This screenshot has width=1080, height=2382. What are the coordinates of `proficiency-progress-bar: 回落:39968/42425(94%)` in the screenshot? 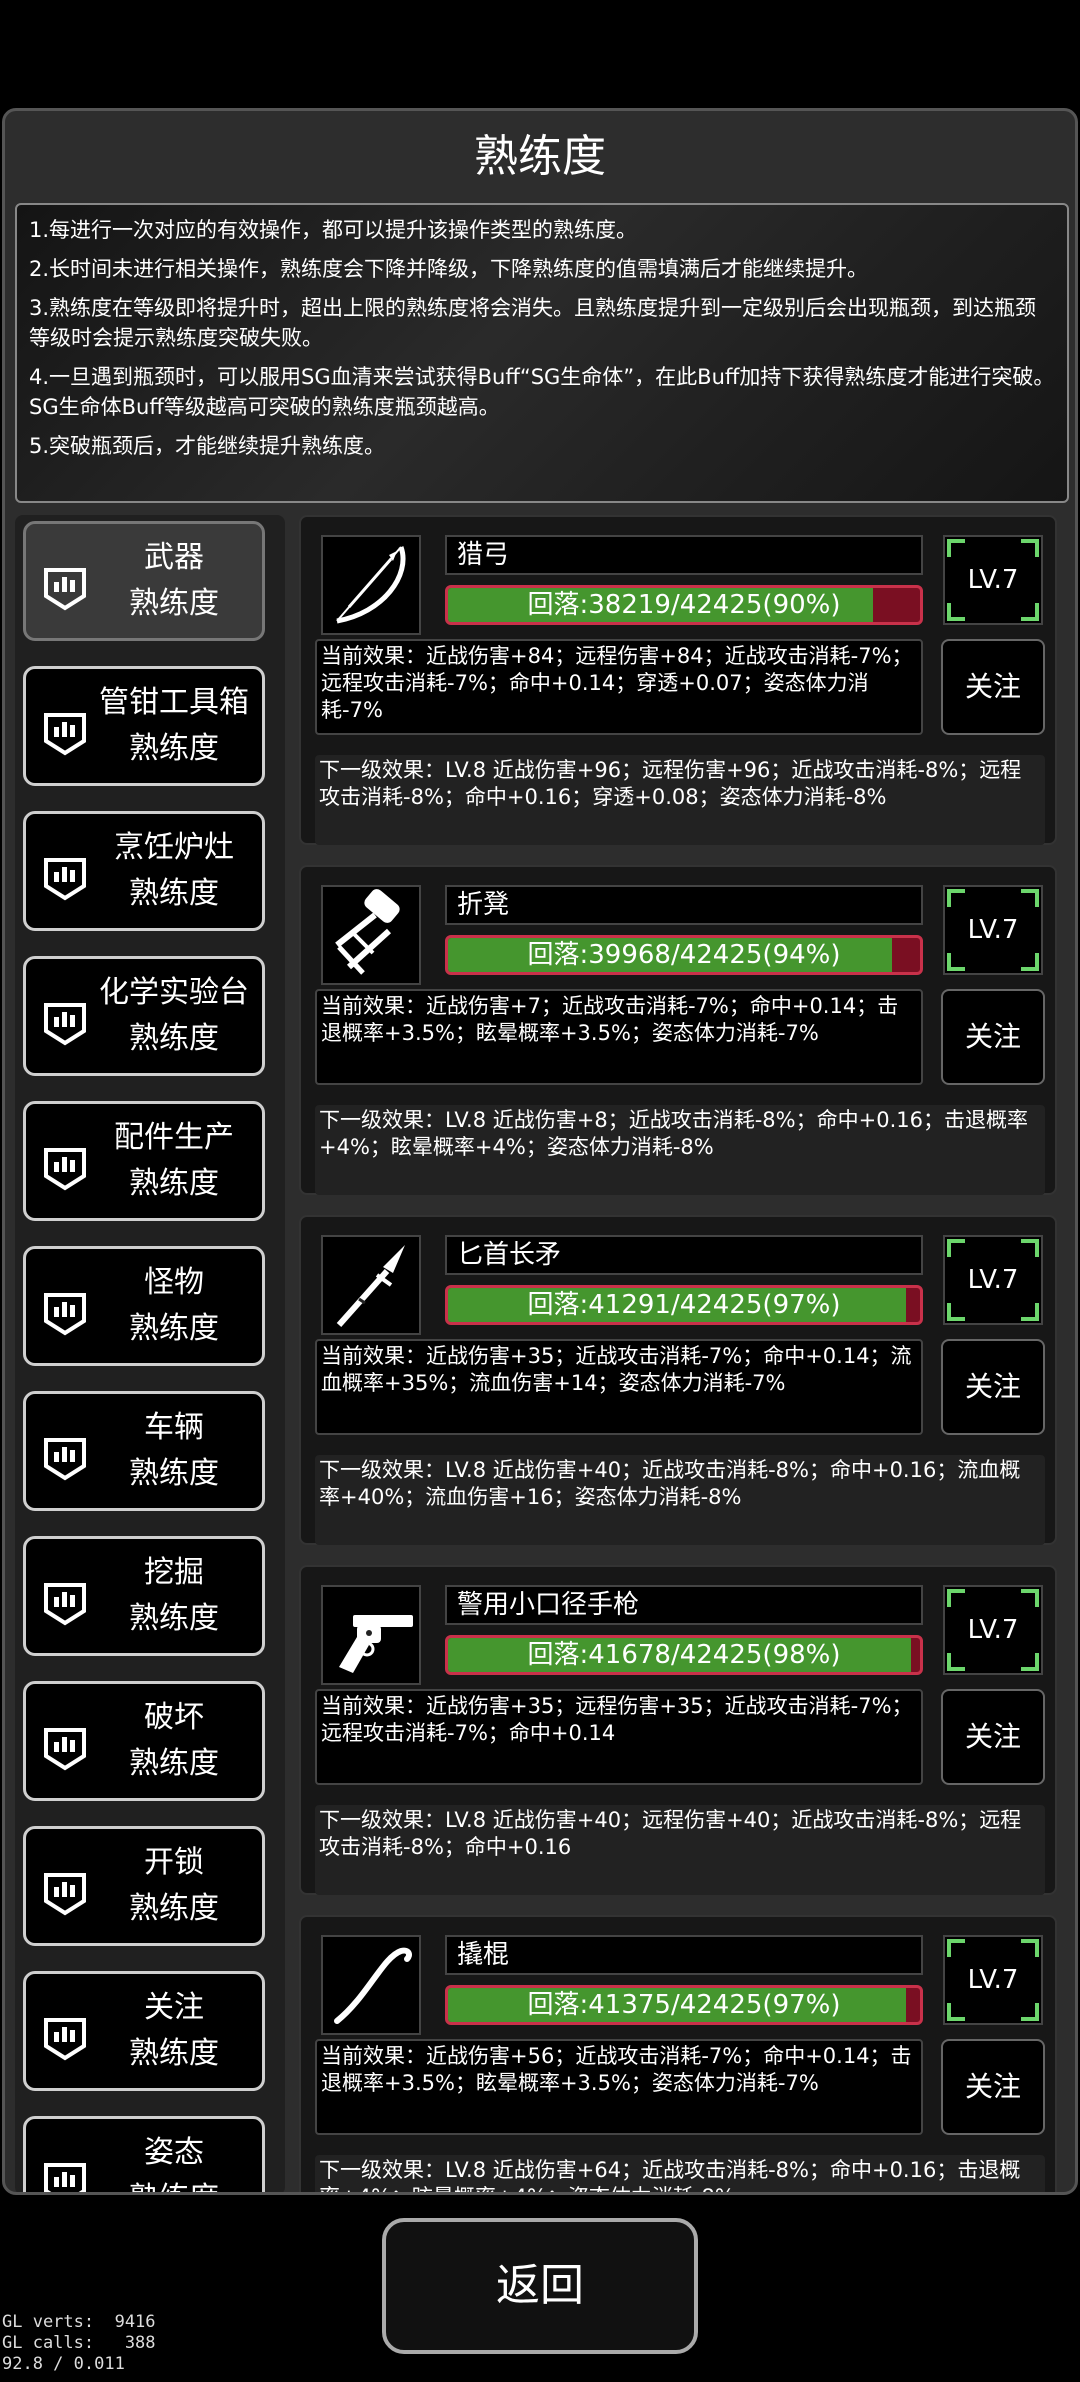 It's located at (684, 955).